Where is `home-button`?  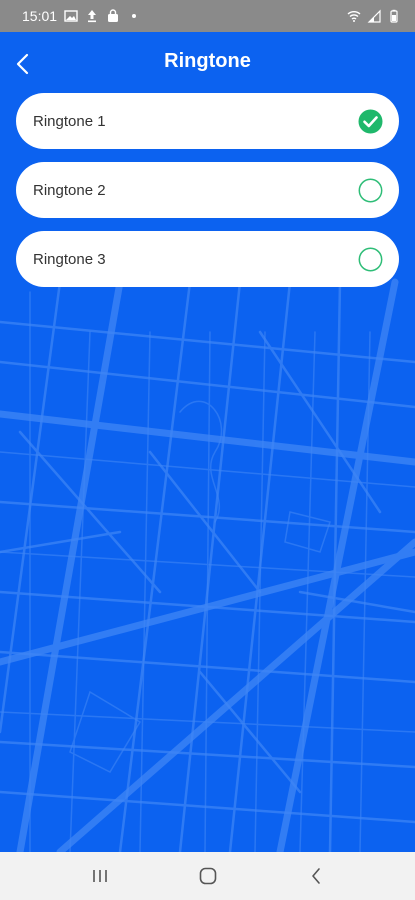
home-button is located at coordinates (208, 876).